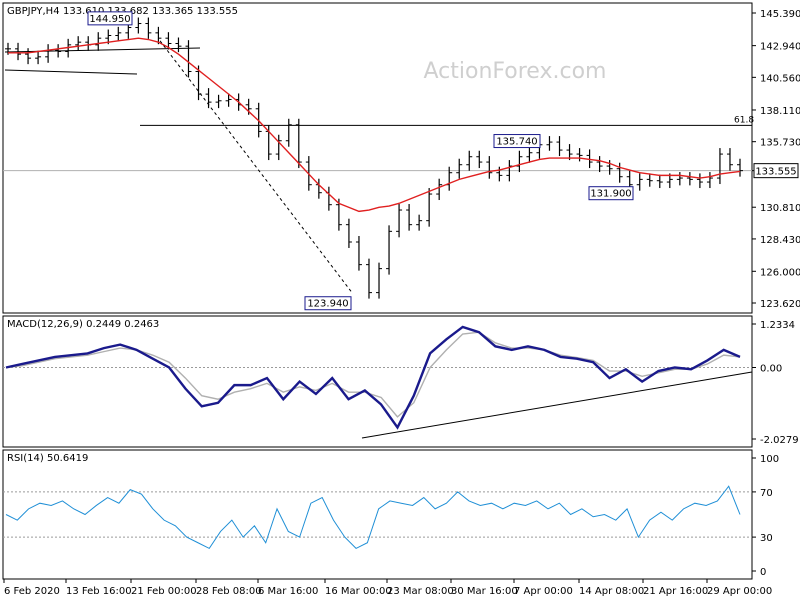  I want to click on rsi-line, so click(373, 517).